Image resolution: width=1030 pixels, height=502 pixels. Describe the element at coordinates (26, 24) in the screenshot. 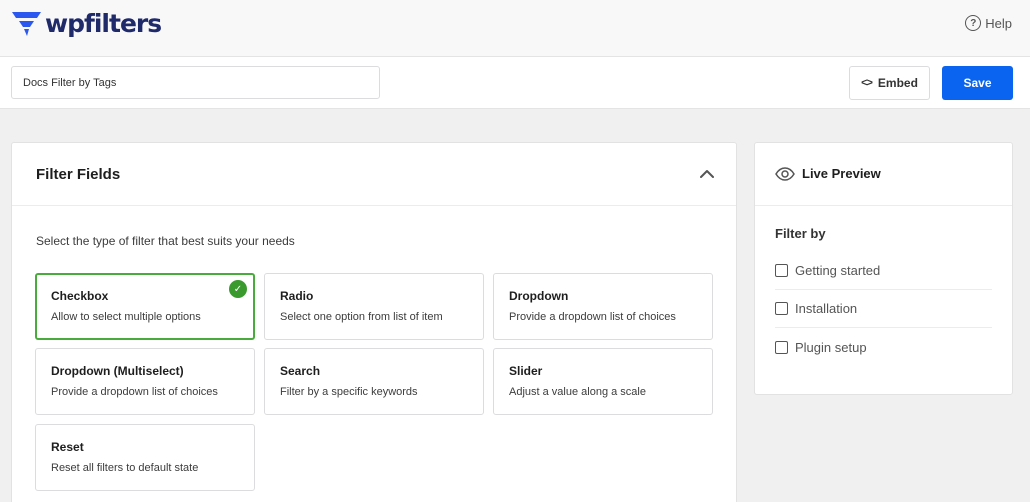

I see `wpfilters-logo-icon` at that location.